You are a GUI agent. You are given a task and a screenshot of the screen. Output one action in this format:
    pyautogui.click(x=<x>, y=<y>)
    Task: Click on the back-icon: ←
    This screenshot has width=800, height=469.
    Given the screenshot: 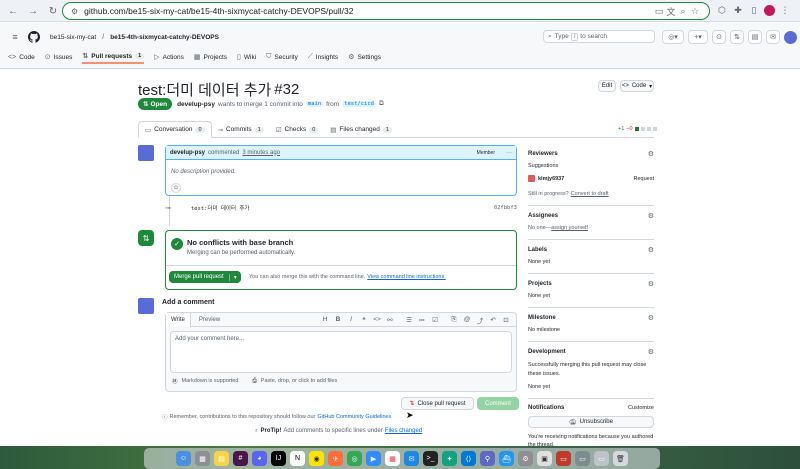 What is the action you would take?
    pyautogui.click(x=13, y=11)
    